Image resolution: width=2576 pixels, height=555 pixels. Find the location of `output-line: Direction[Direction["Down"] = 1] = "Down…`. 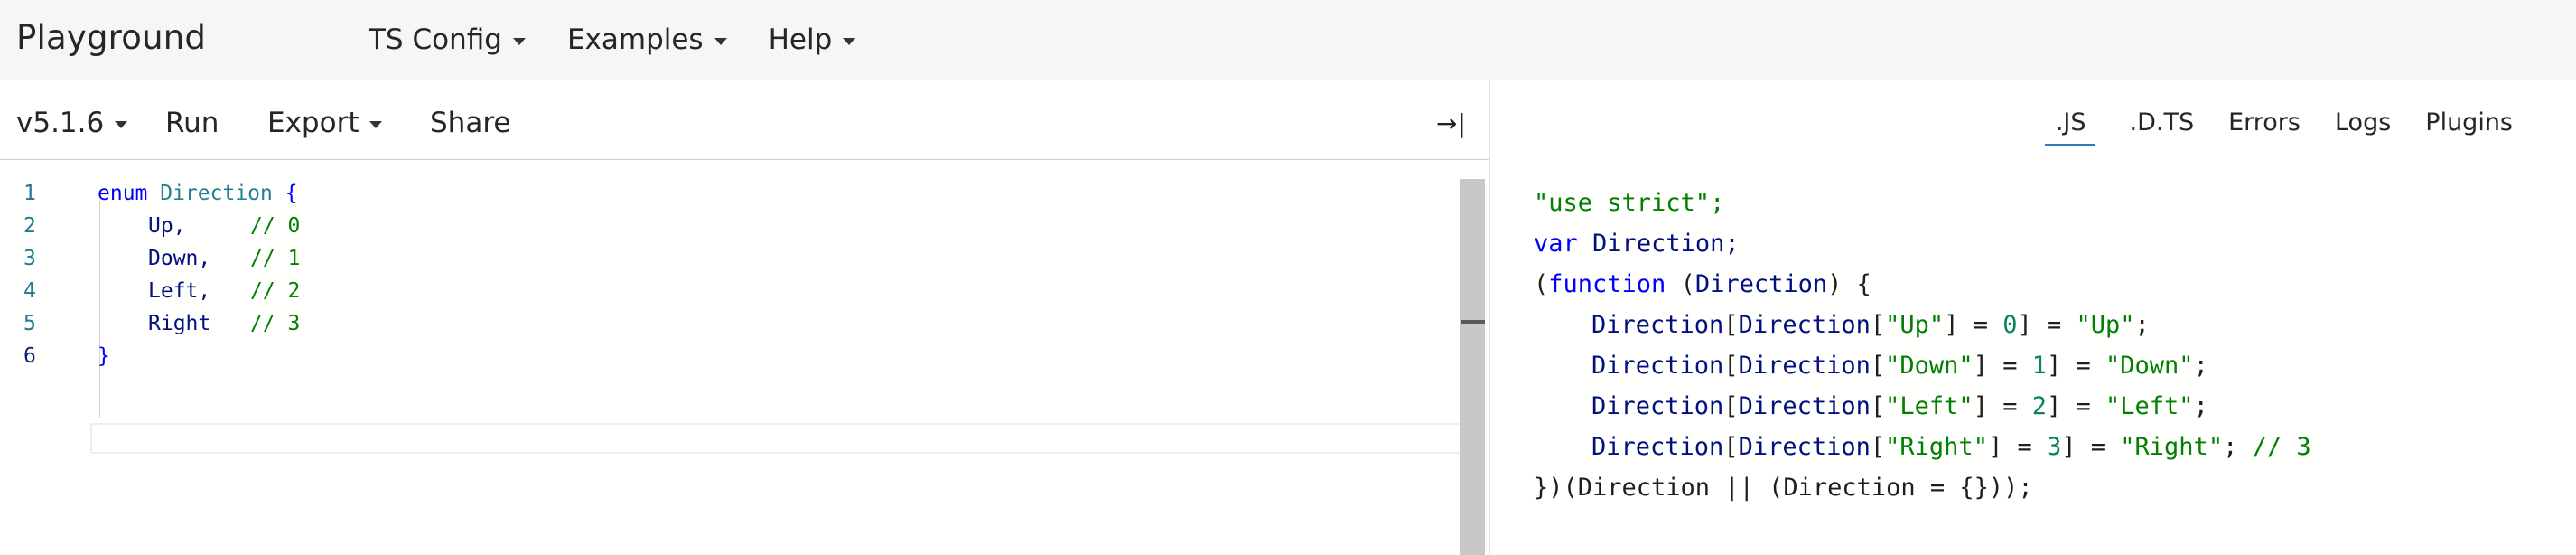

output-line: Direction[Direction["Down"] = 1] = "Down… is located at coordinates (1900, 366).